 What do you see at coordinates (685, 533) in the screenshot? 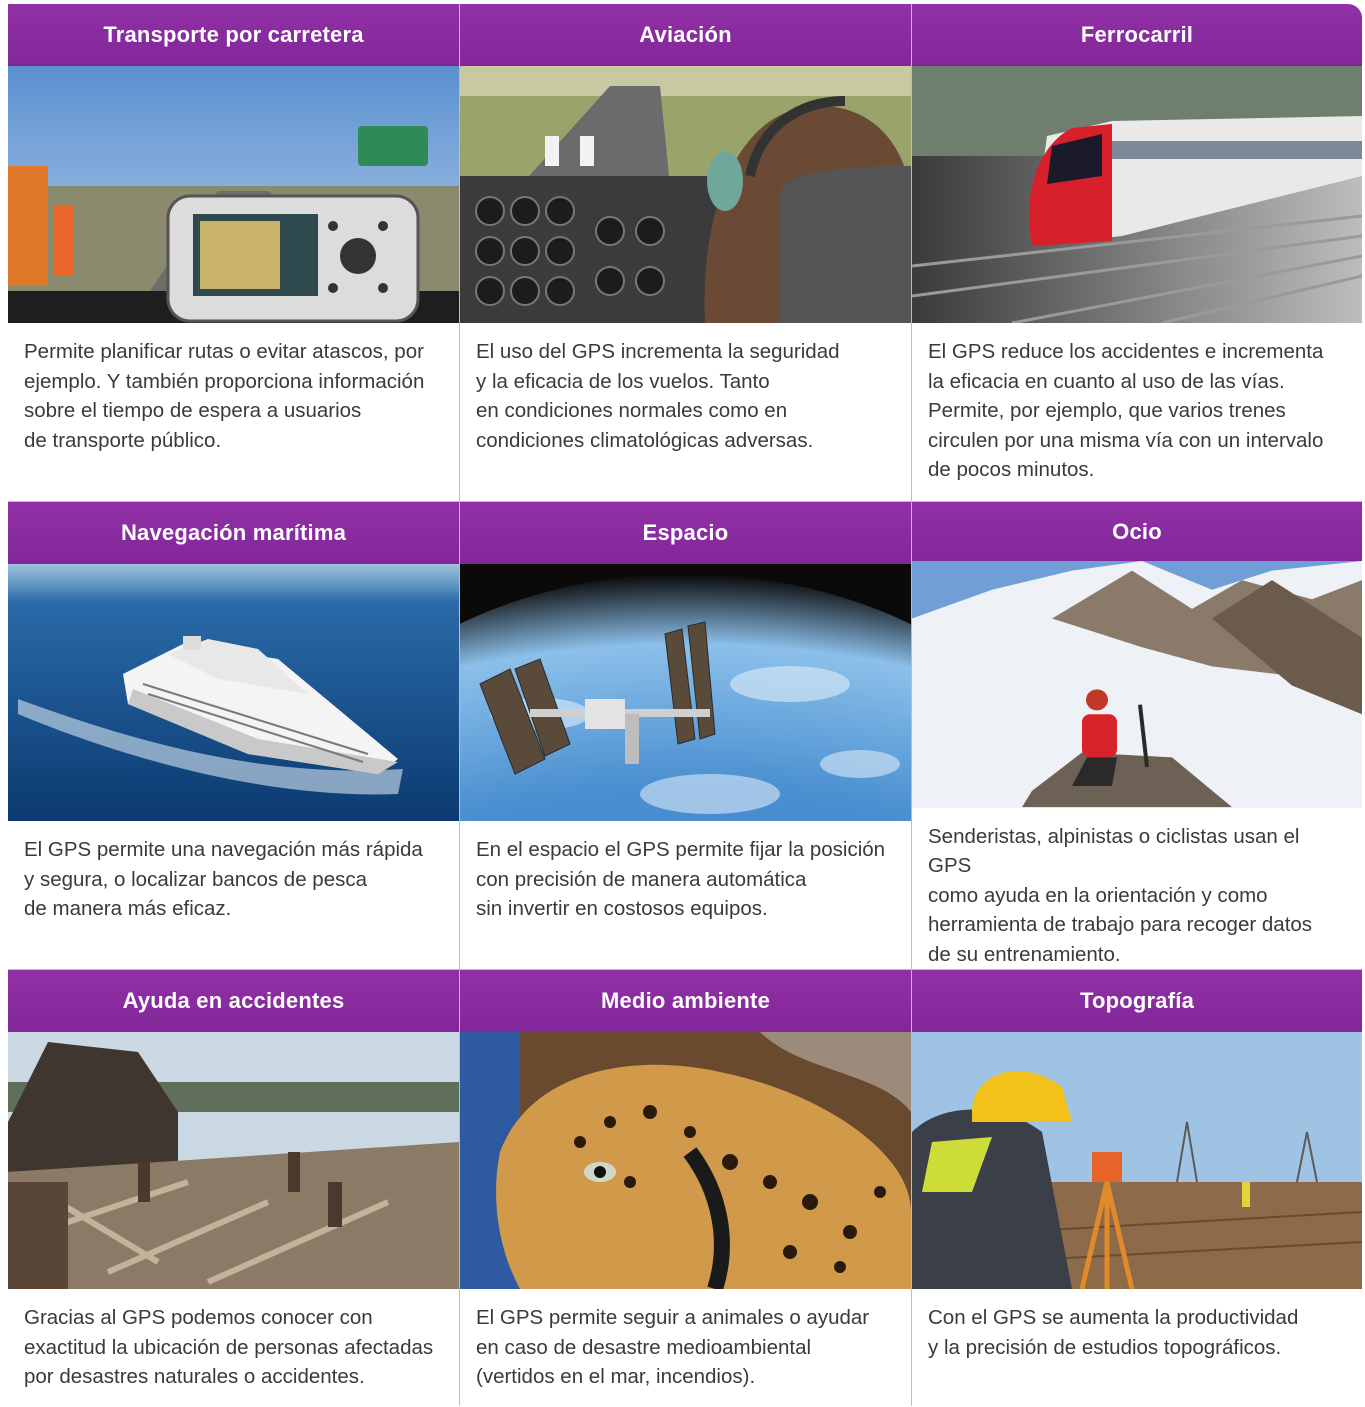
I see `card-title: Espacio` at bounding box center [685, 533].